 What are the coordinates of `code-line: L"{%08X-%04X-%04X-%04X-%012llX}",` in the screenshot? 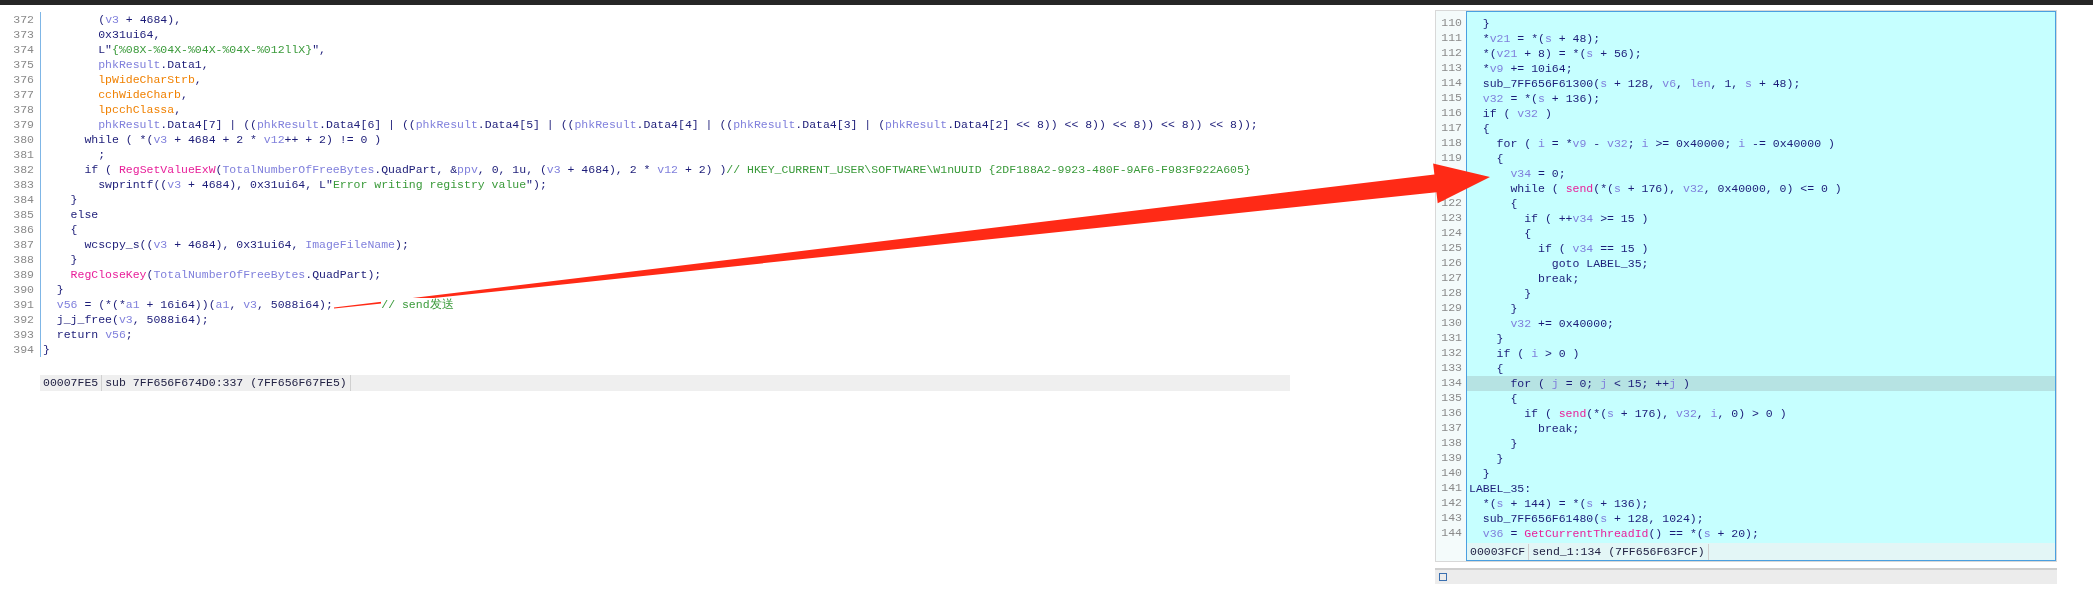 It's located at (212, 49).